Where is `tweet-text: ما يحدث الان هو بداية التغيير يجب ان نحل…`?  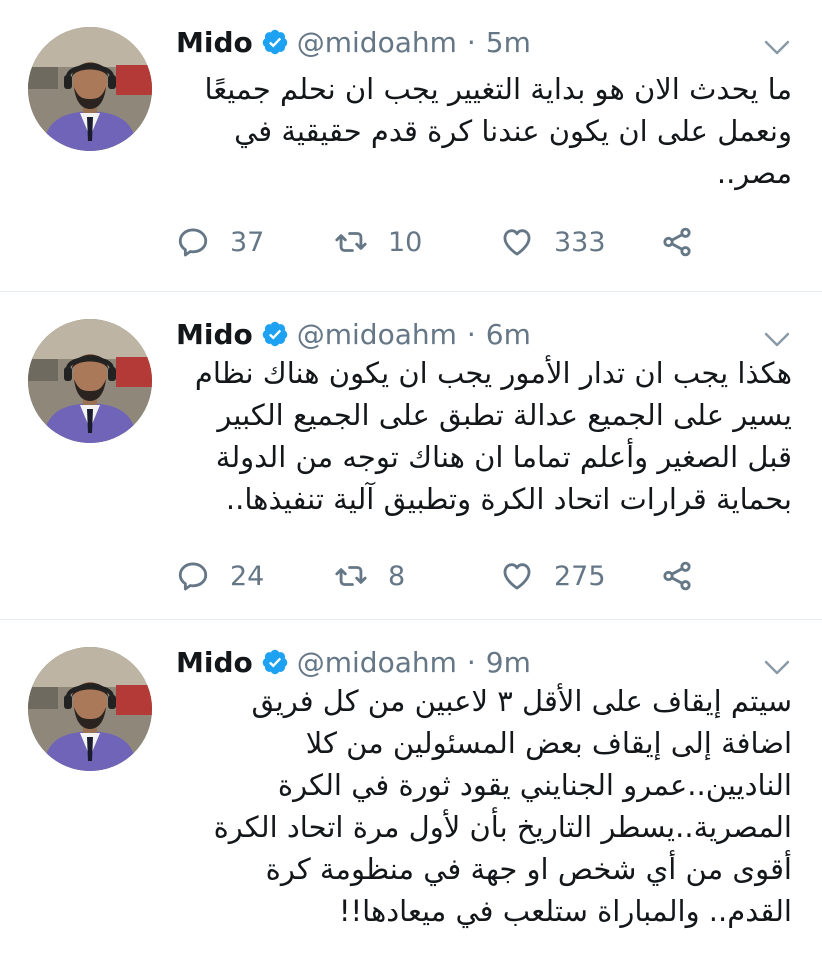
tweet-text: ما يحدث الان هو بداية التغيير يجب ان نحل… is located at coordinates (498, 131).